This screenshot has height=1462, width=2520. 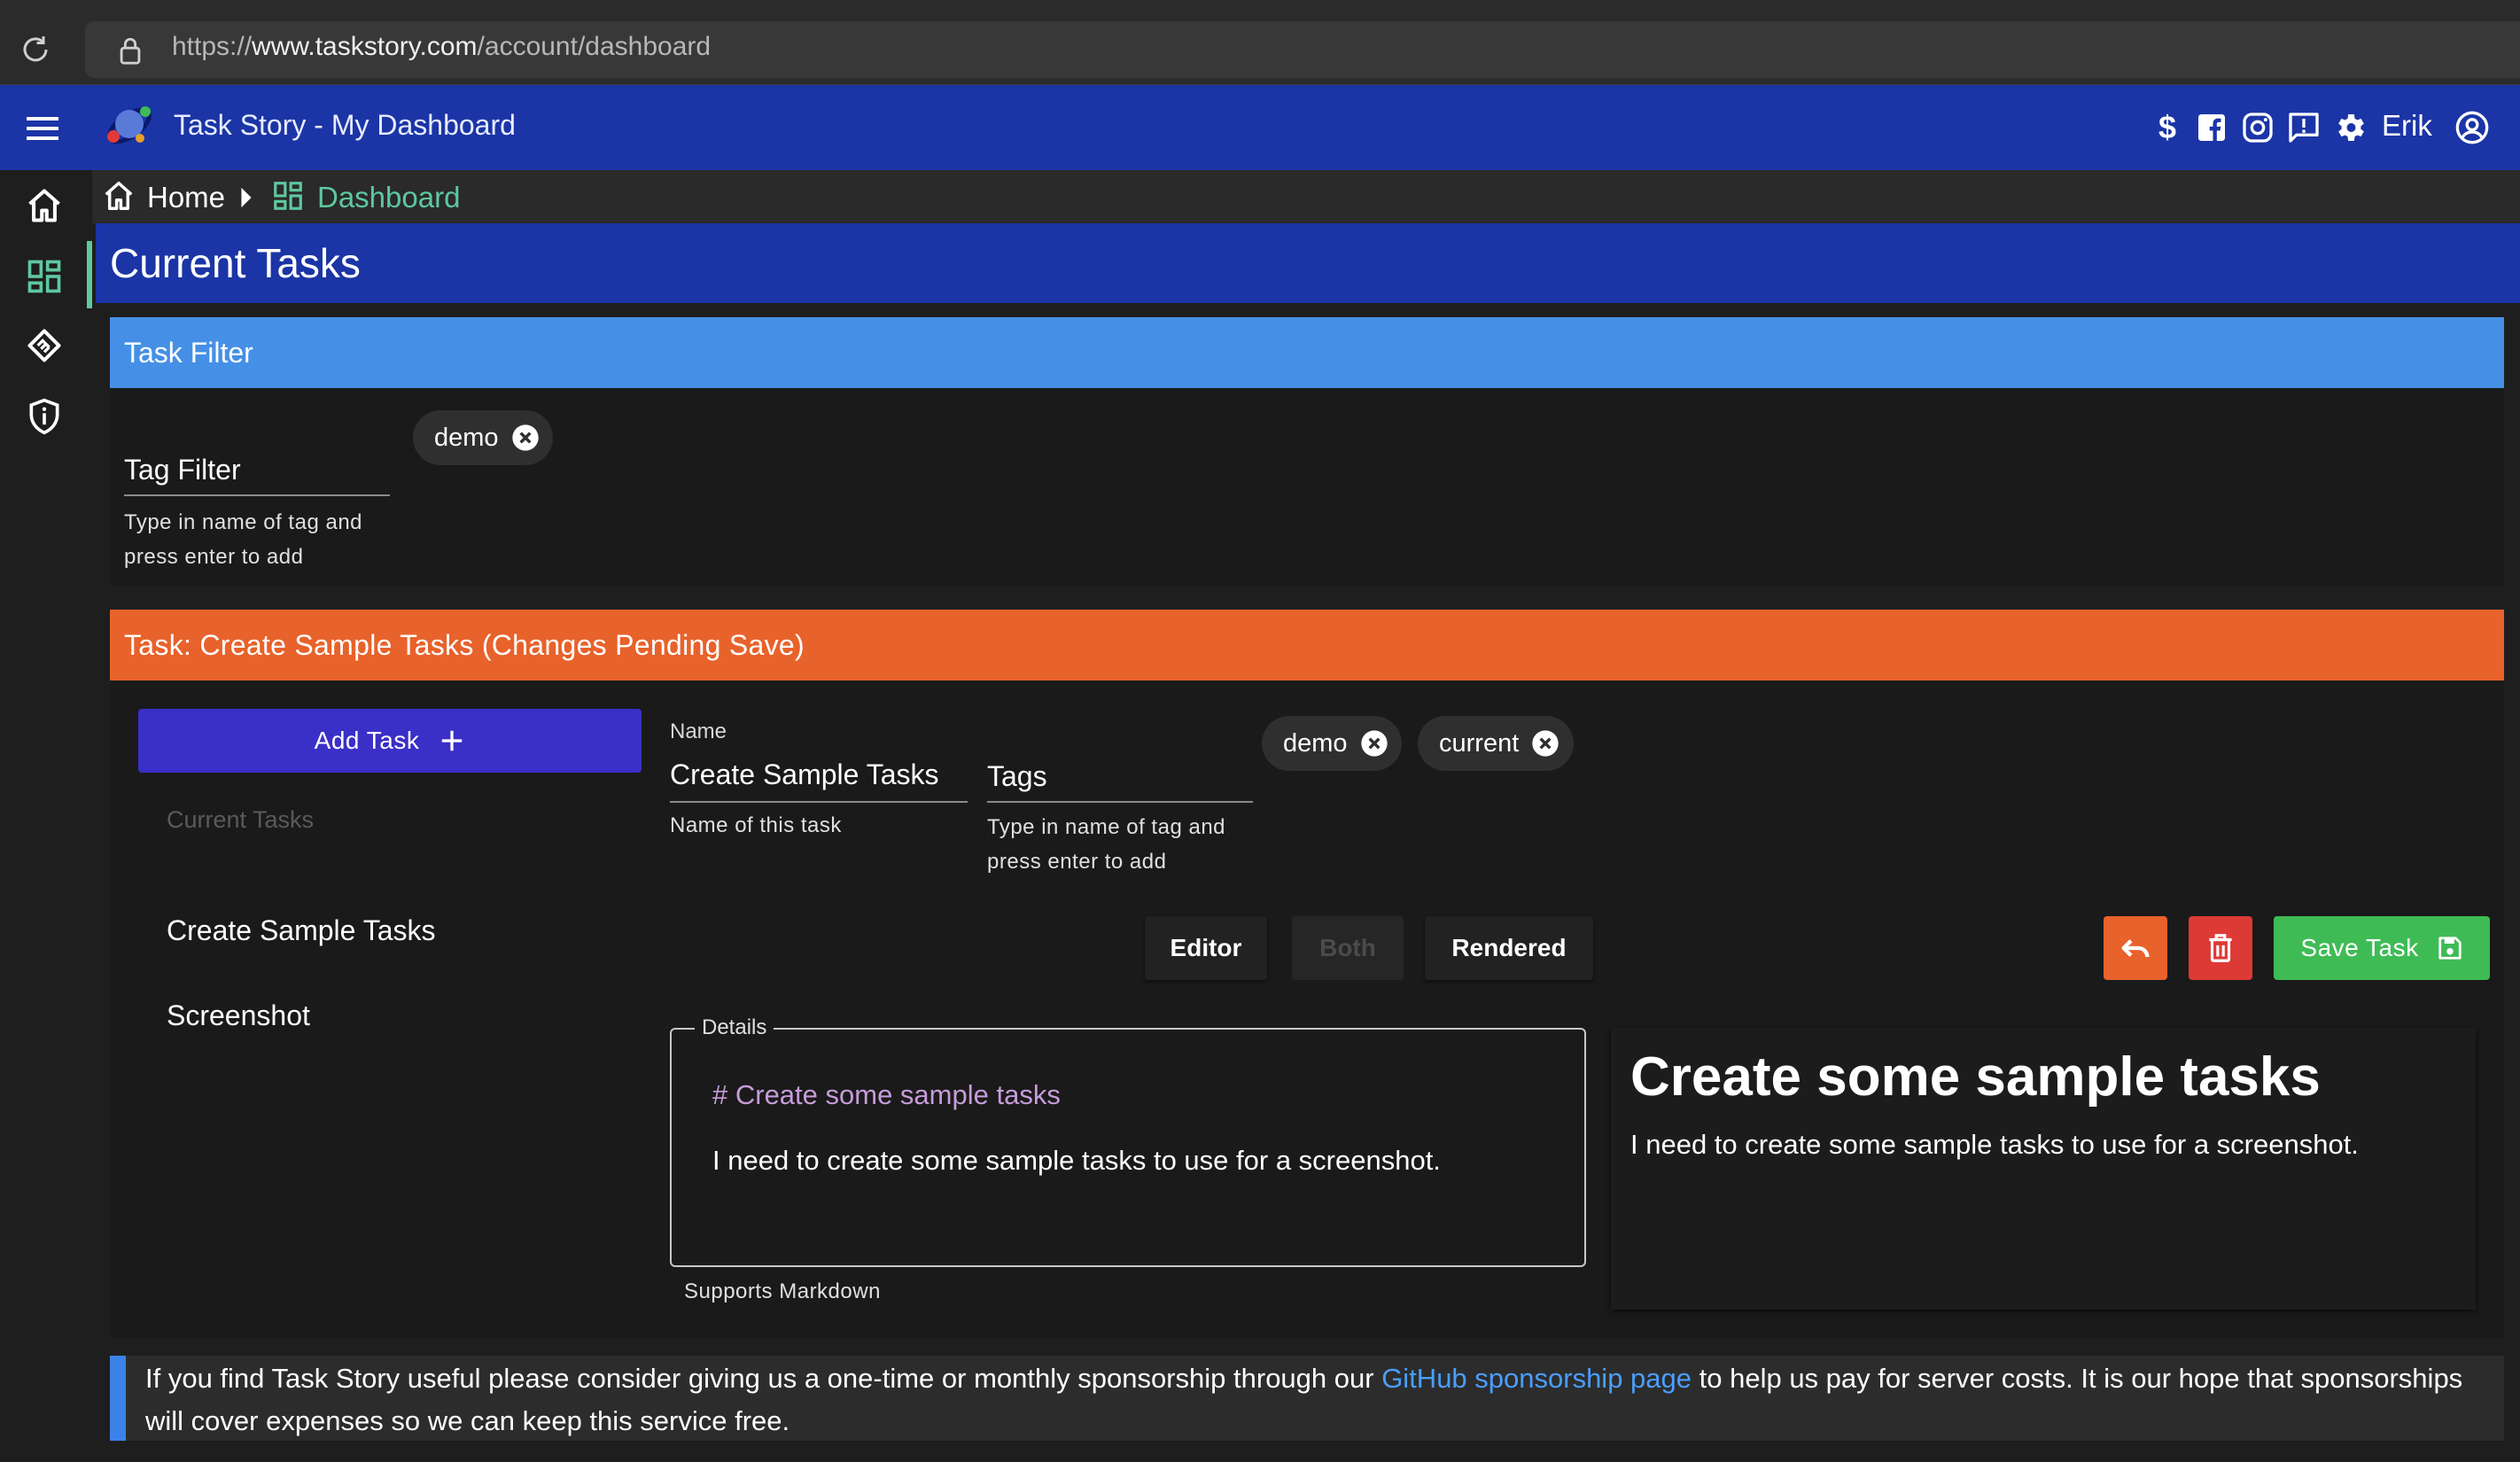 I want to click on nav-active-indicator, so click(x=89, y=274).